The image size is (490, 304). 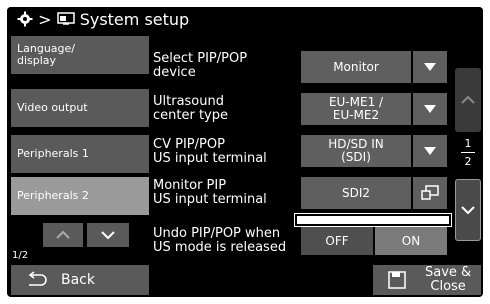 I want to click on back-arrow-icon, so click(x=37, y=278).